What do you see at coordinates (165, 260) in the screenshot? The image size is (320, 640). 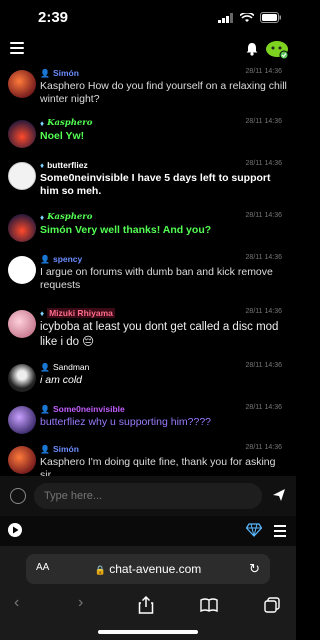 I see `message-header: 👤 spency 28/11 14:36` at bounding box center [165, 260].